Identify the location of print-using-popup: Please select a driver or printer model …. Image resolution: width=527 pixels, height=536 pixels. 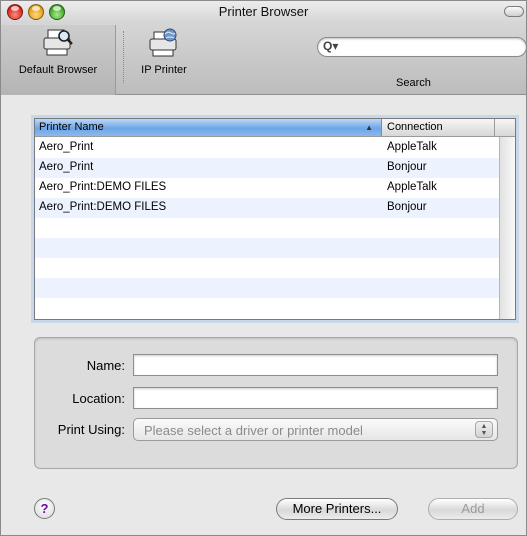
(315, 429).